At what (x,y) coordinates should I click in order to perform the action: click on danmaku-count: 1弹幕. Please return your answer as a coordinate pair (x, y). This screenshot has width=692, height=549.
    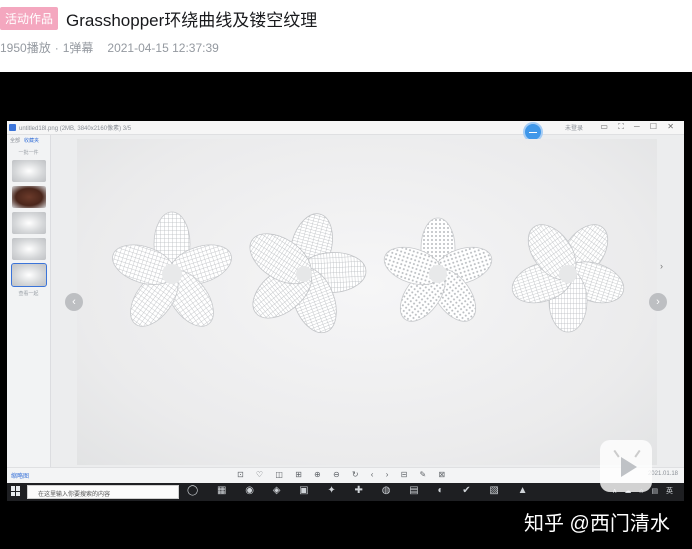
    Looking at the image, I should click on (78, 48).